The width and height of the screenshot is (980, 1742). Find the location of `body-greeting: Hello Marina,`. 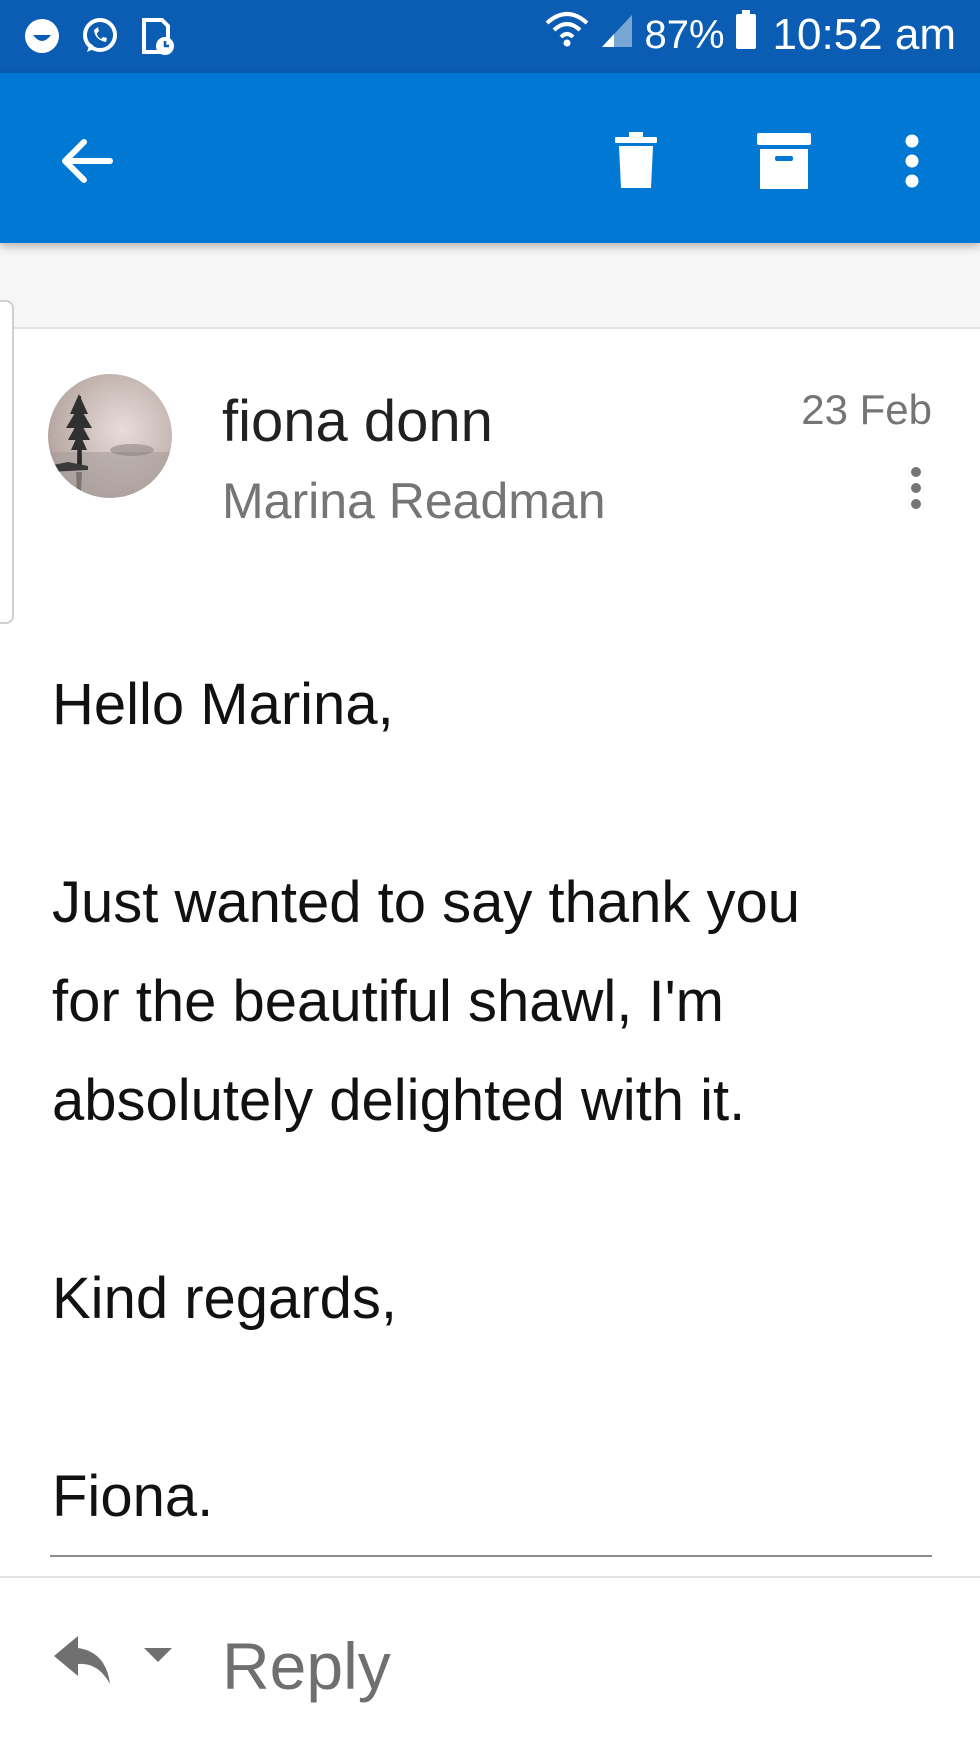

body-greeting: Hello Marina, is located at coordinates (223, 704).